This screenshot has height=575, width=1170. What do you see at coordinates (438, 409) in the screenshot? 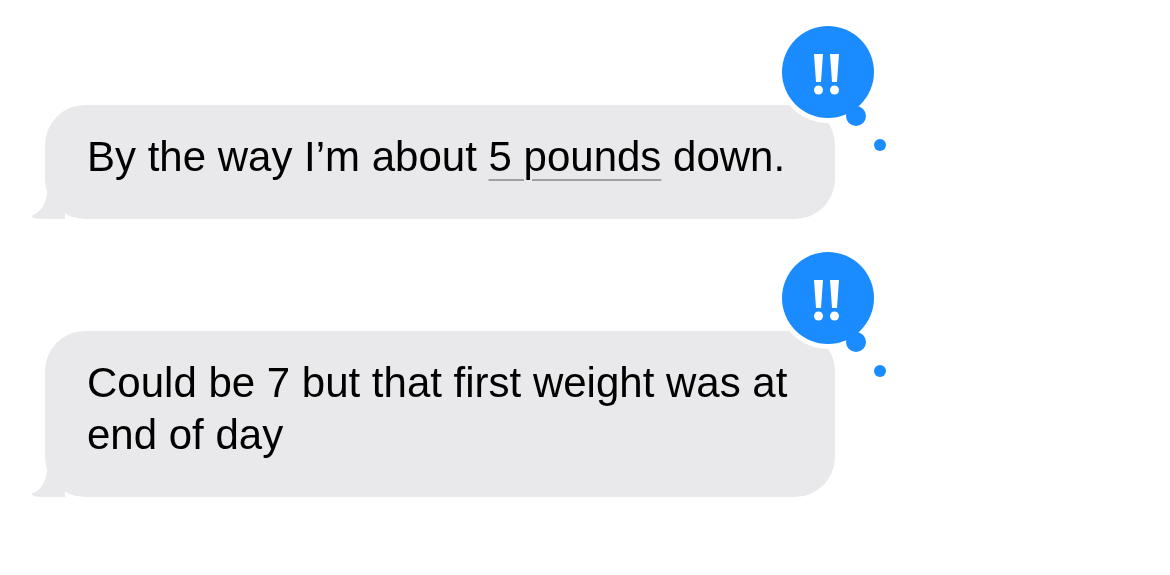
I see `message-text: Could be 7 but that first weight was at end of day` at bounding box center [438, 409].